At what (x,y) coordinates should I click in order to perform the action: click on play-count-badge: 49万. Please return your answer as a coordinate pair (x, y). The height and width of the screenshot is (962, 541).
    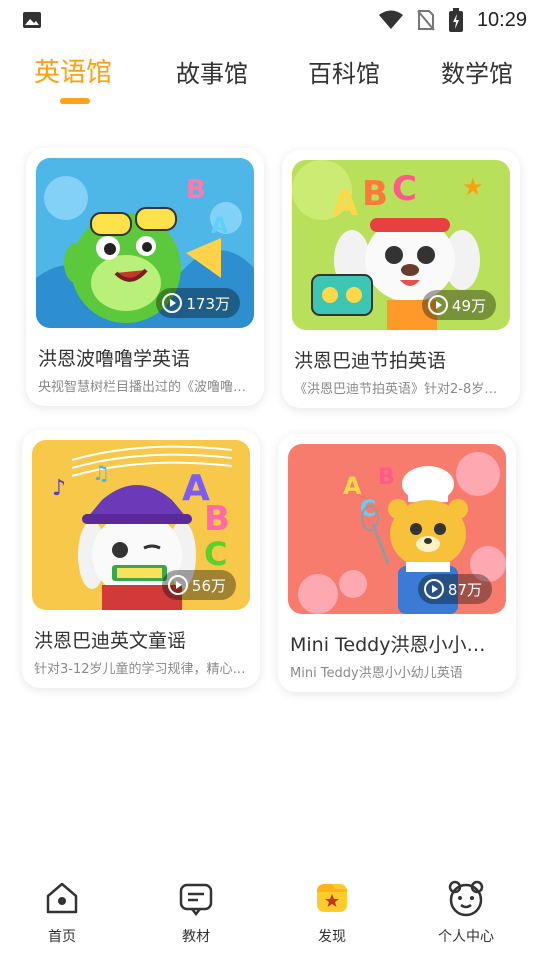
    Looking at the image, I should click on (458, 305).